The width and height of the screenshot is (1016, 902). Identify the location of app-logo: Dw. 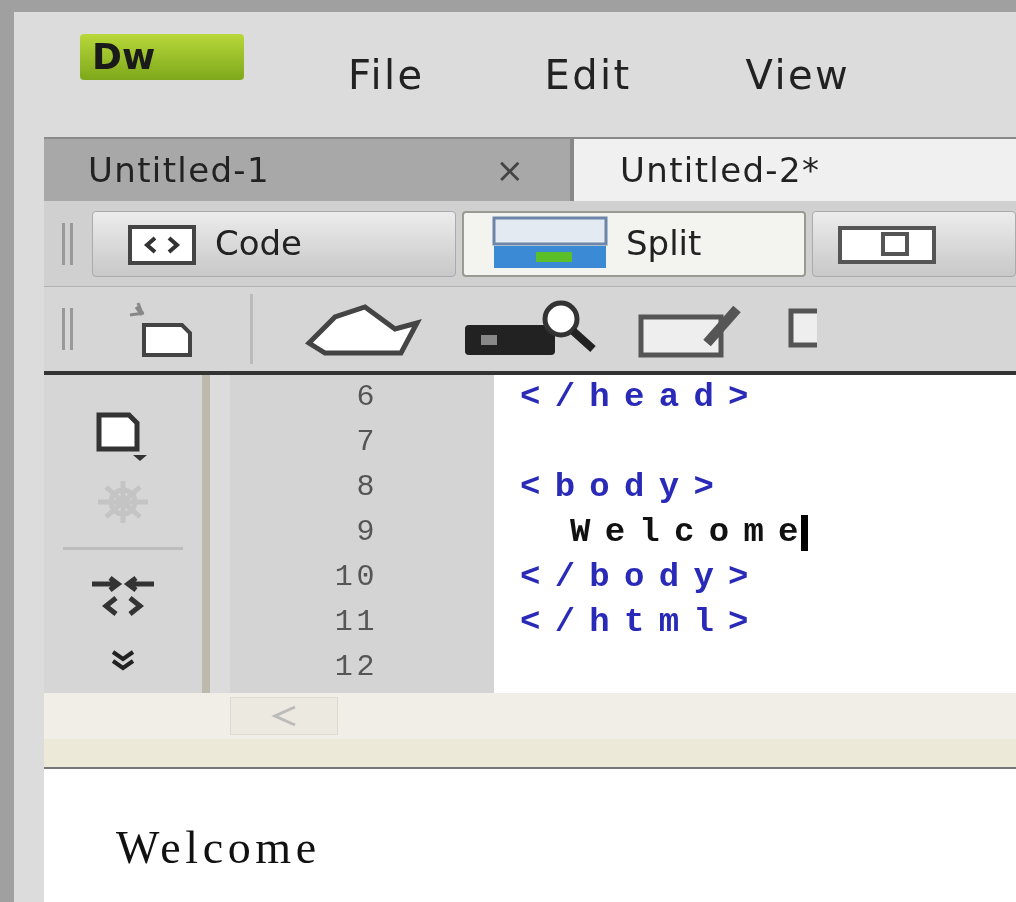
(162, 56).